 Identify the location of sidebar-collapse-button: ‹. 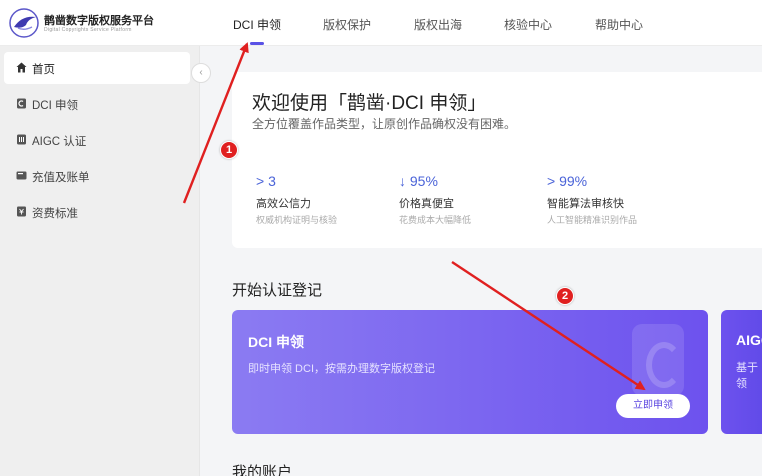
(201, 73).